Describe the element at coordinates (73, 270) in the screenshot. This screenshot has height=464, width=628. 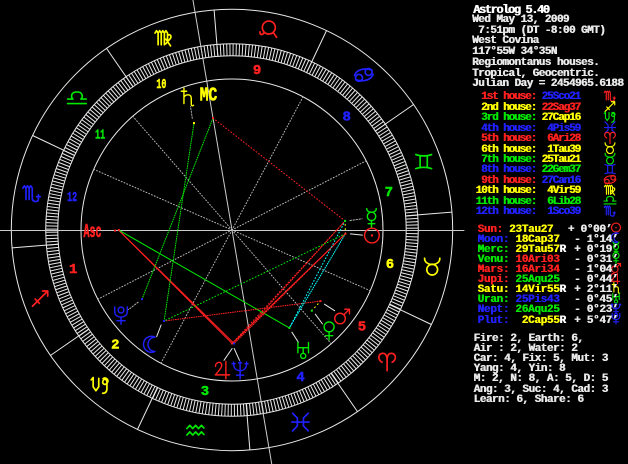
I see `svg-text: 1` at that location.